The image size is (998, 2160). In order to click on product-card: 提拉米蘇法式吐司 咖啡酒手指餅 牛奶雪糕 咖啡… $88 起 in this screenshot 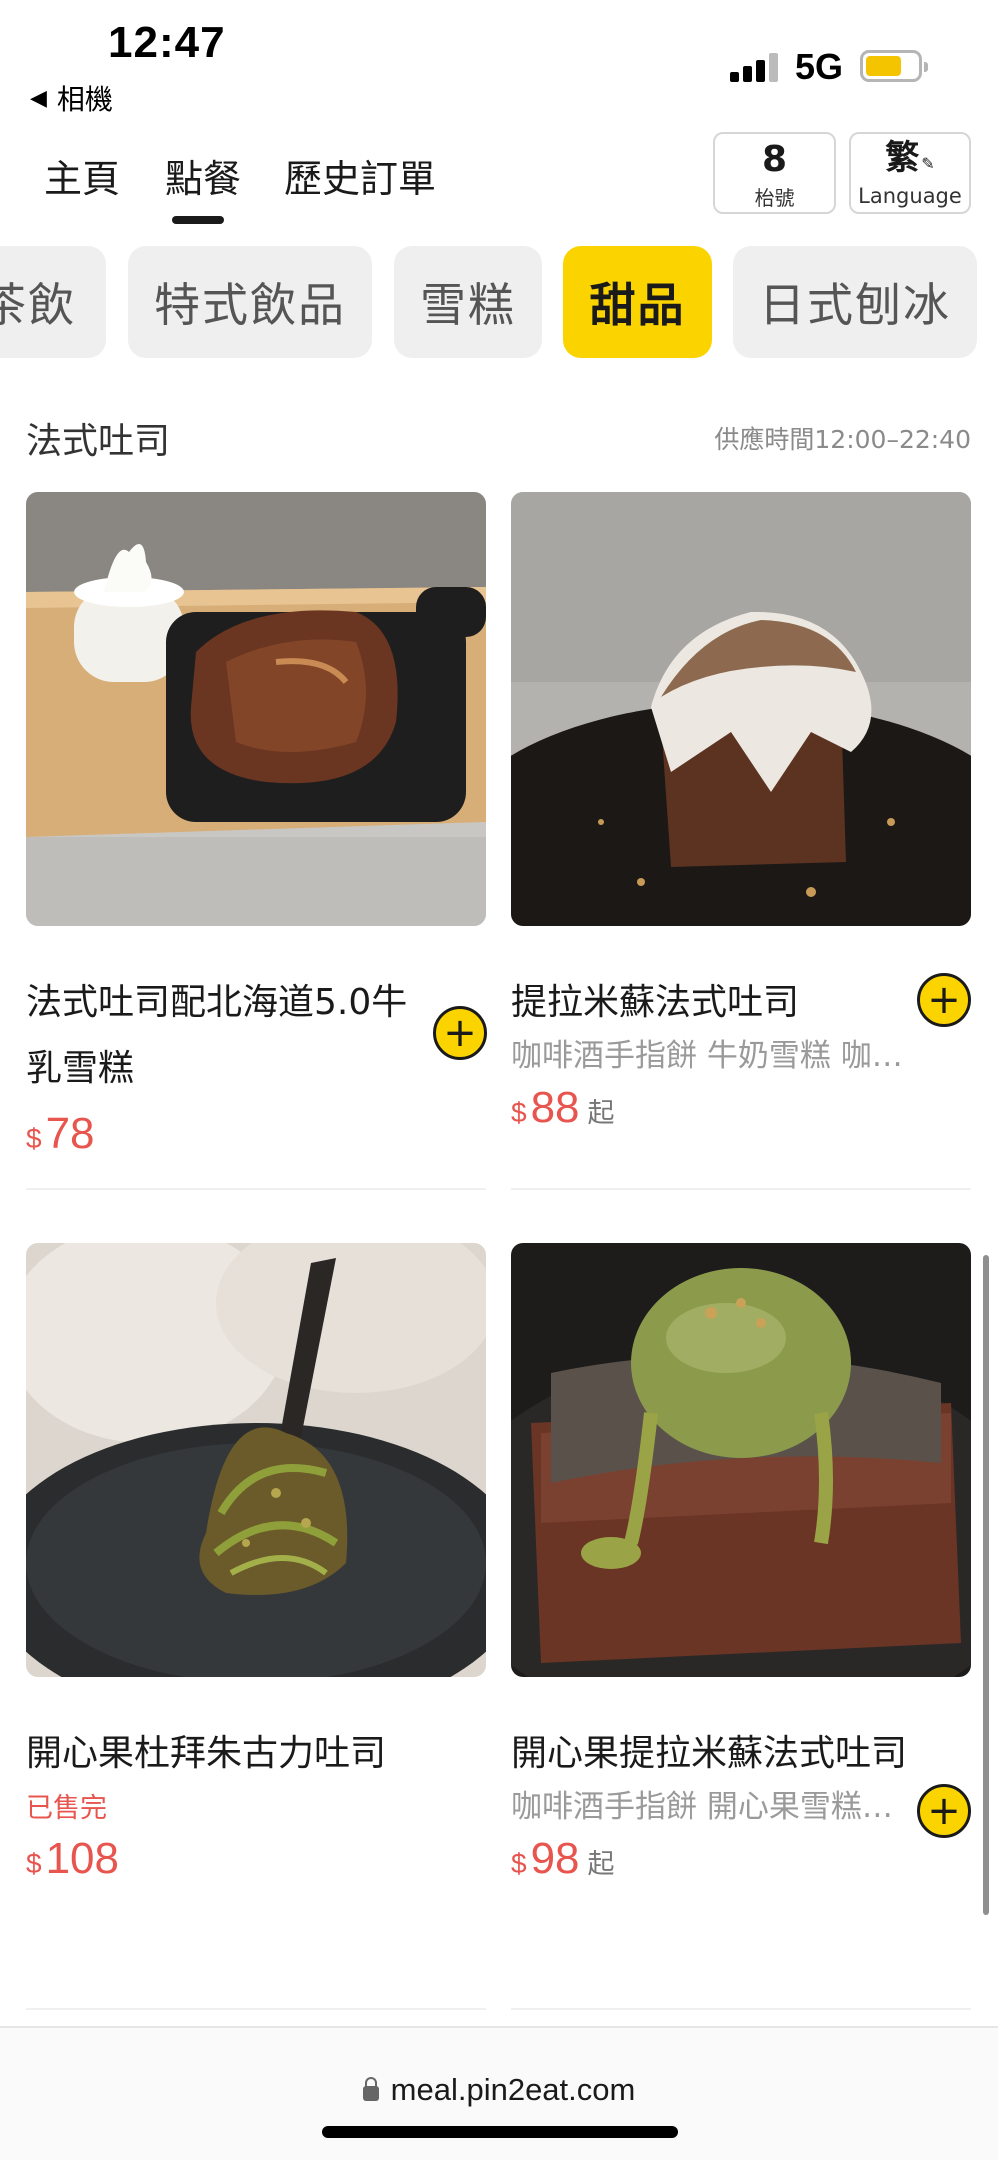, I will do `click(741, 816)`.